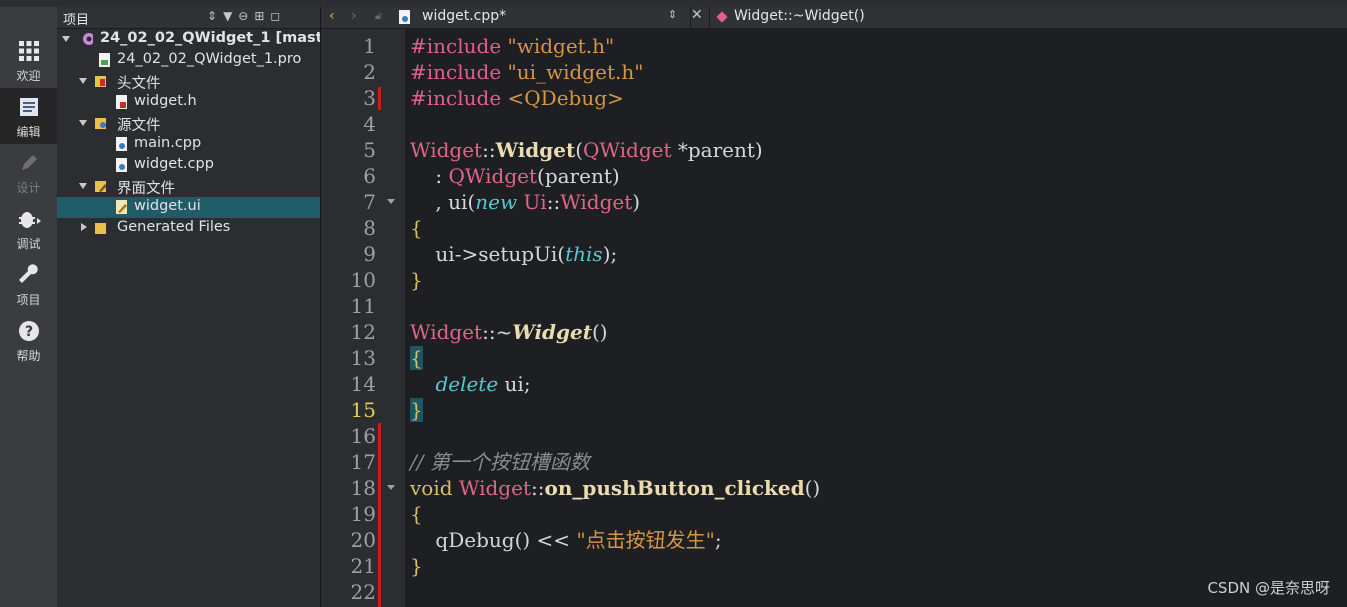  What do you see at coordinates (28, 107) in the screenshot?
I see `edit-document-icon` at bounding box center [28, 107].